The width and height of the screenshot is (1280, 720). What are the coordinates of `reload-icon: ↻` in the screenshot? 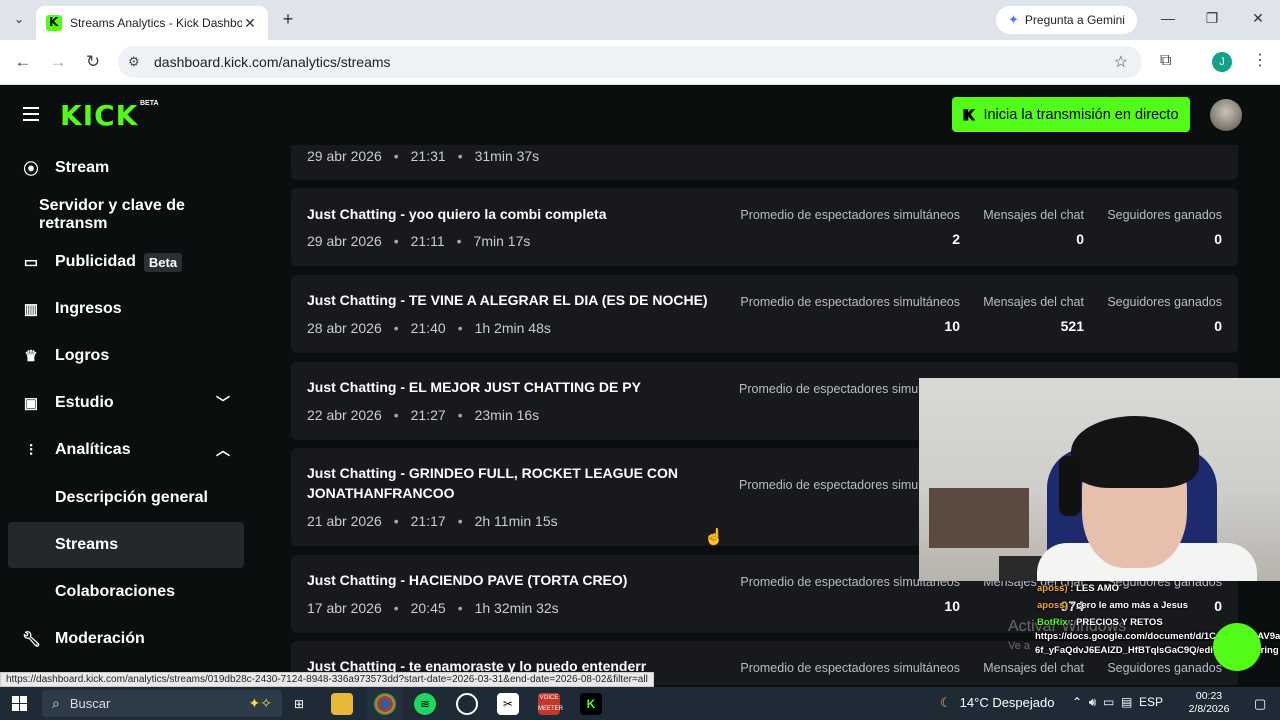 It's located at (93, 62).